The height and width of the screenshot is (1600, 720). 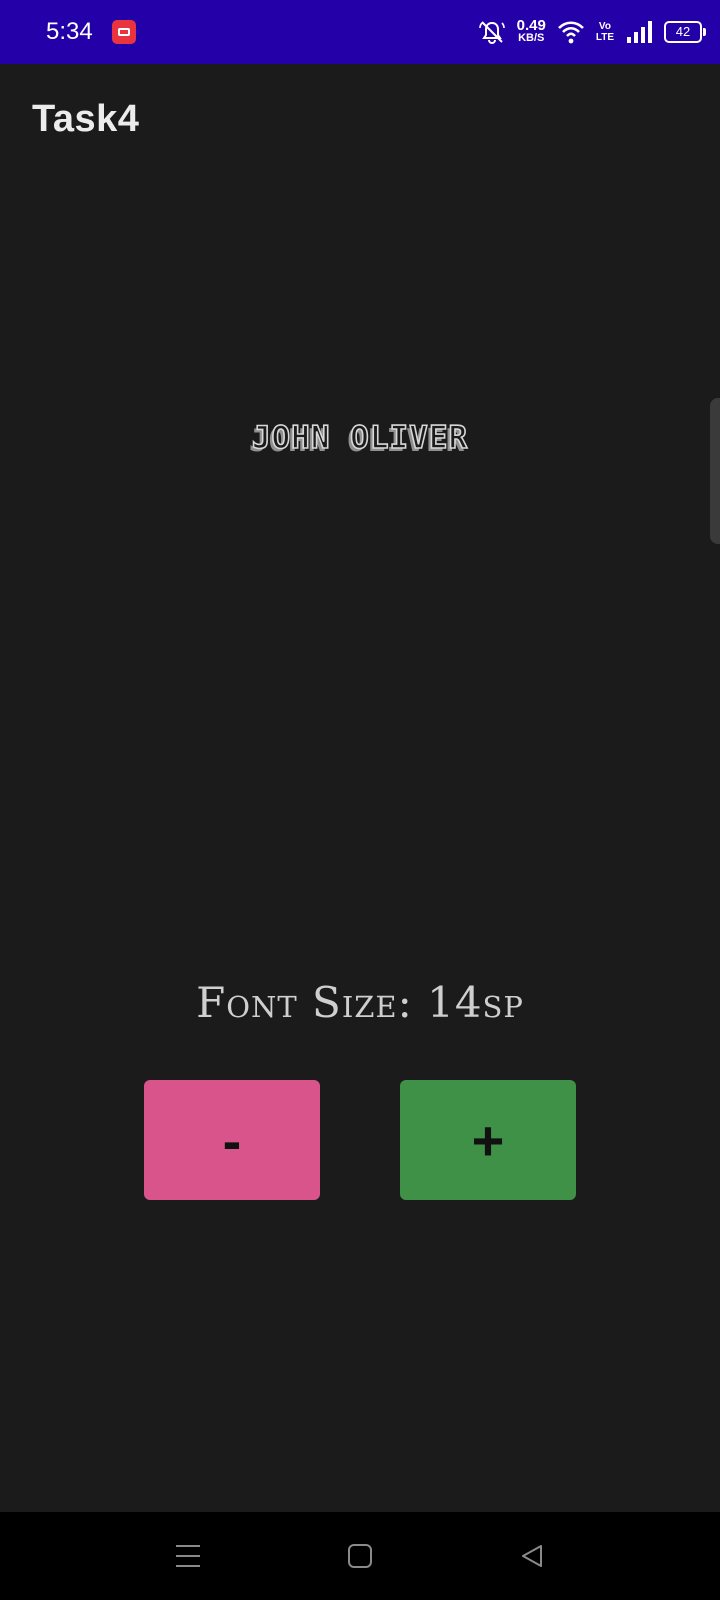 I want to click on network-speed-unit: KB/S, so click(x=531, y=38).